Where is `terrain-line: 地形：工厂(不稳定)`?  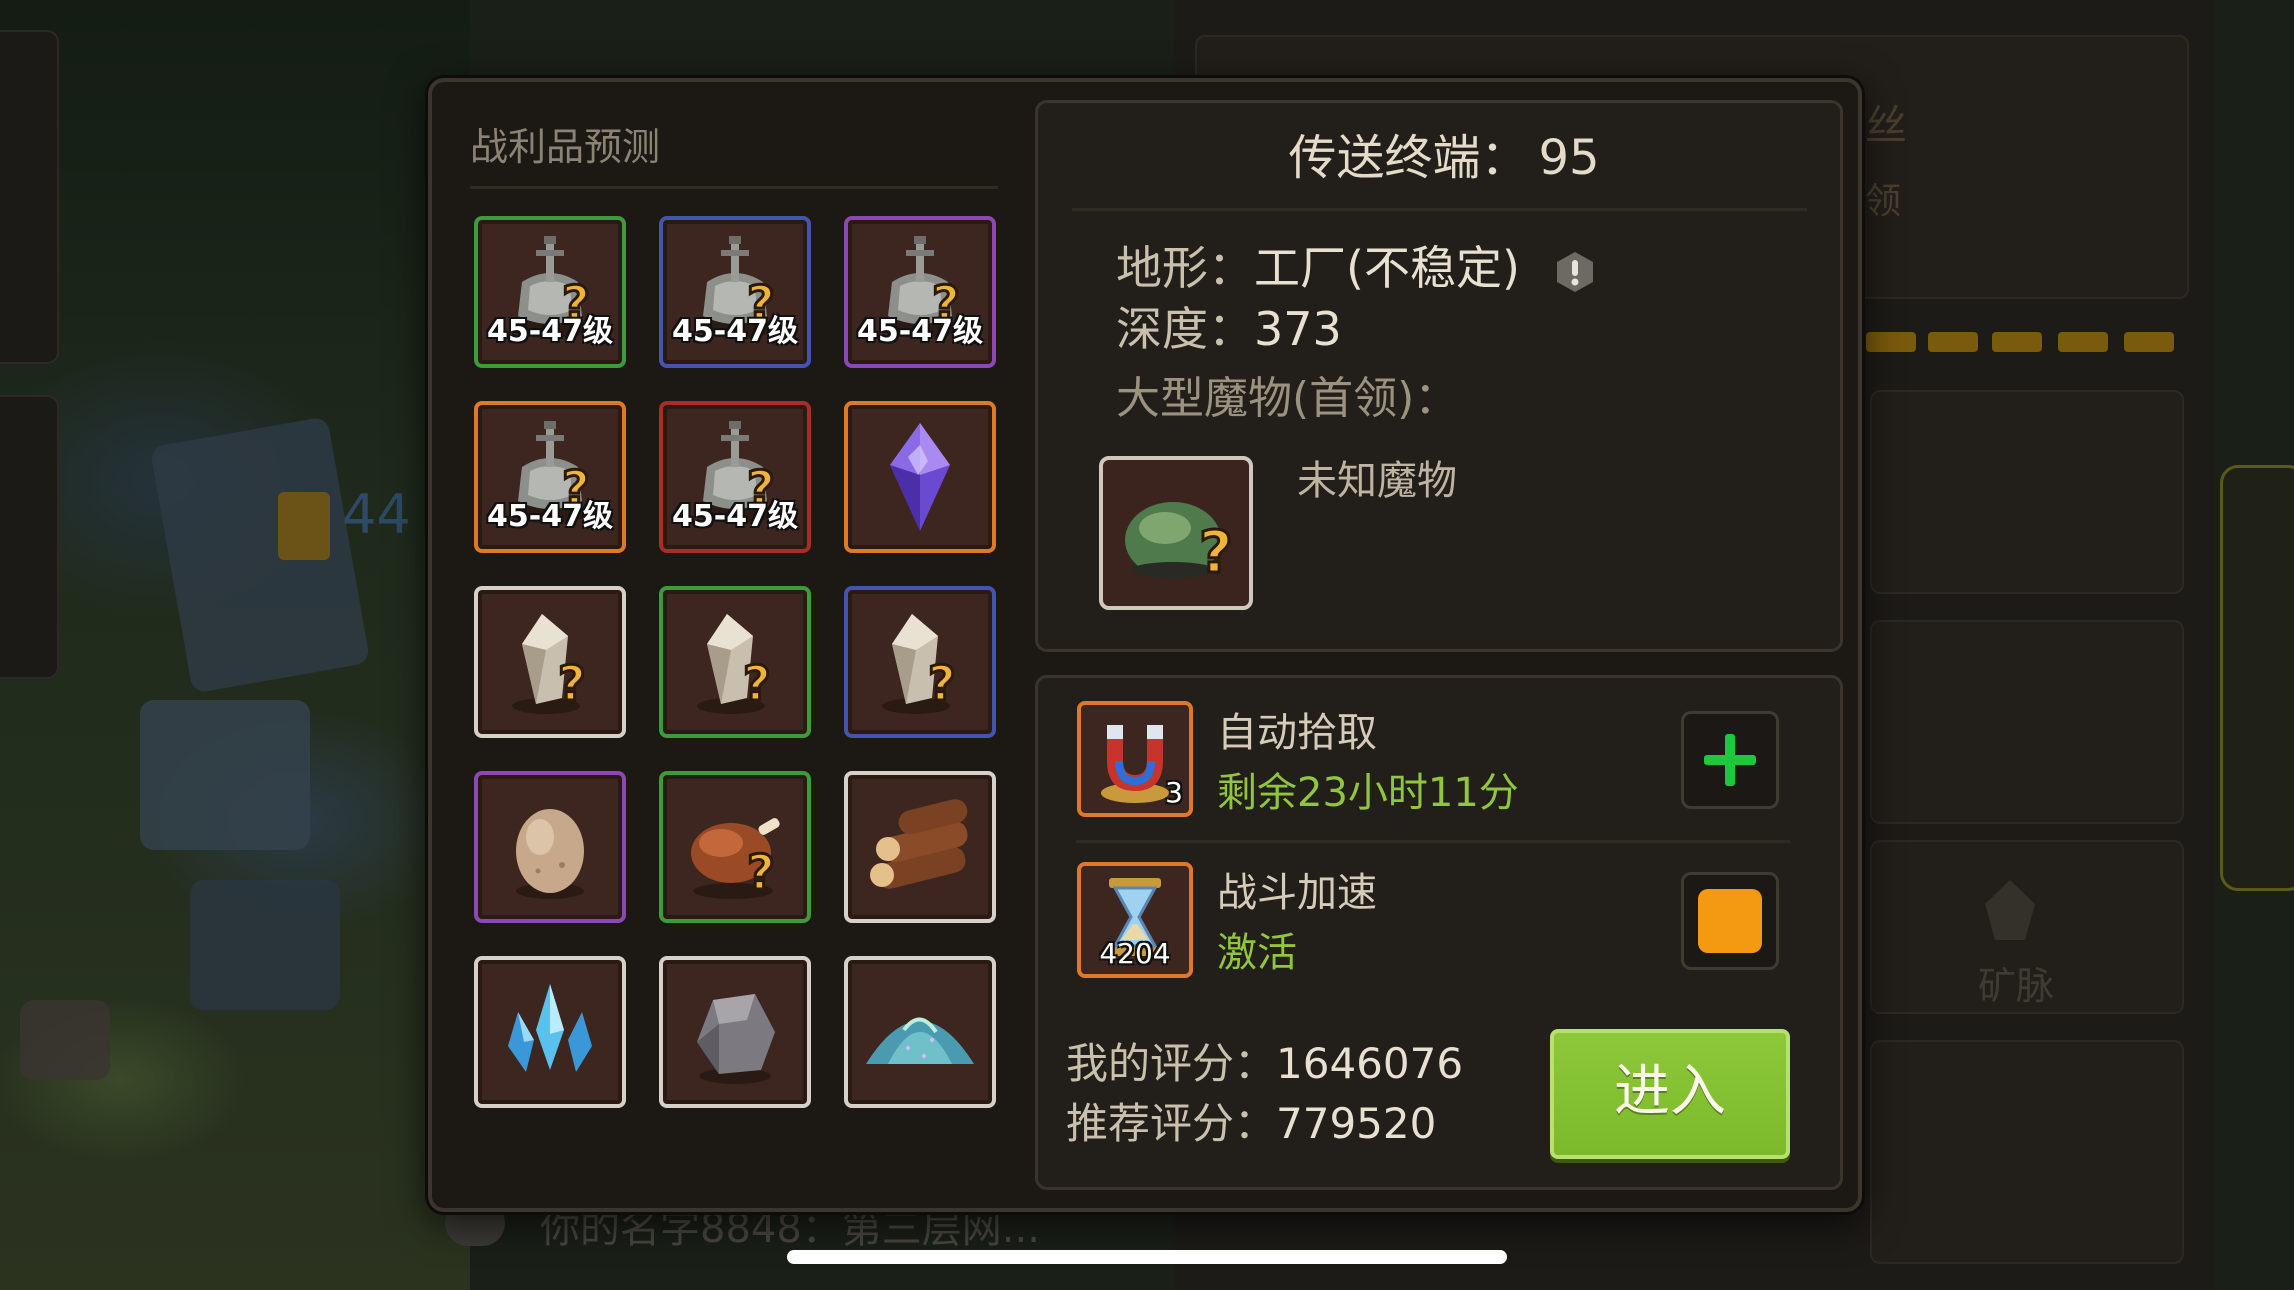
terrain-line: 地形：工厂(不稳定) is located at coordinates (1356, 265).